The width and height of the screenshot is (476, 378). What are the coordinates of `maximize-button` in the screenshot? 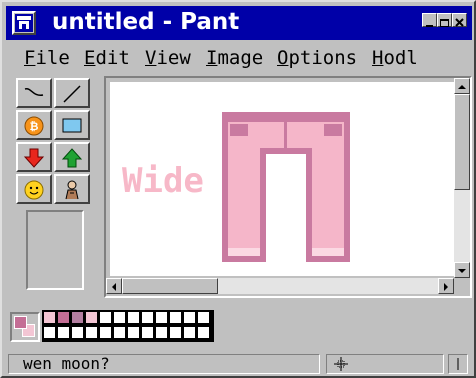 It's located at (444, 20).